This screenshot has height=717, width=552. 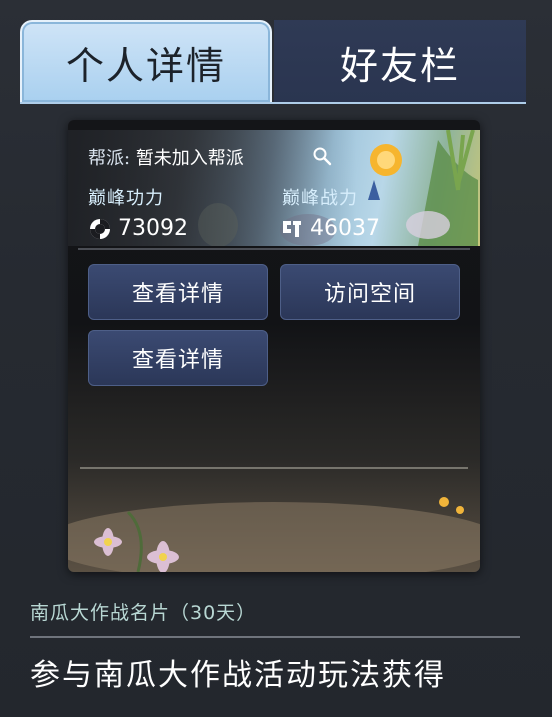 What do you see at coordinates (370, 292) in the screenshot?
I see `visit-space-button: 访问空间` at bounding box center [370, 292].